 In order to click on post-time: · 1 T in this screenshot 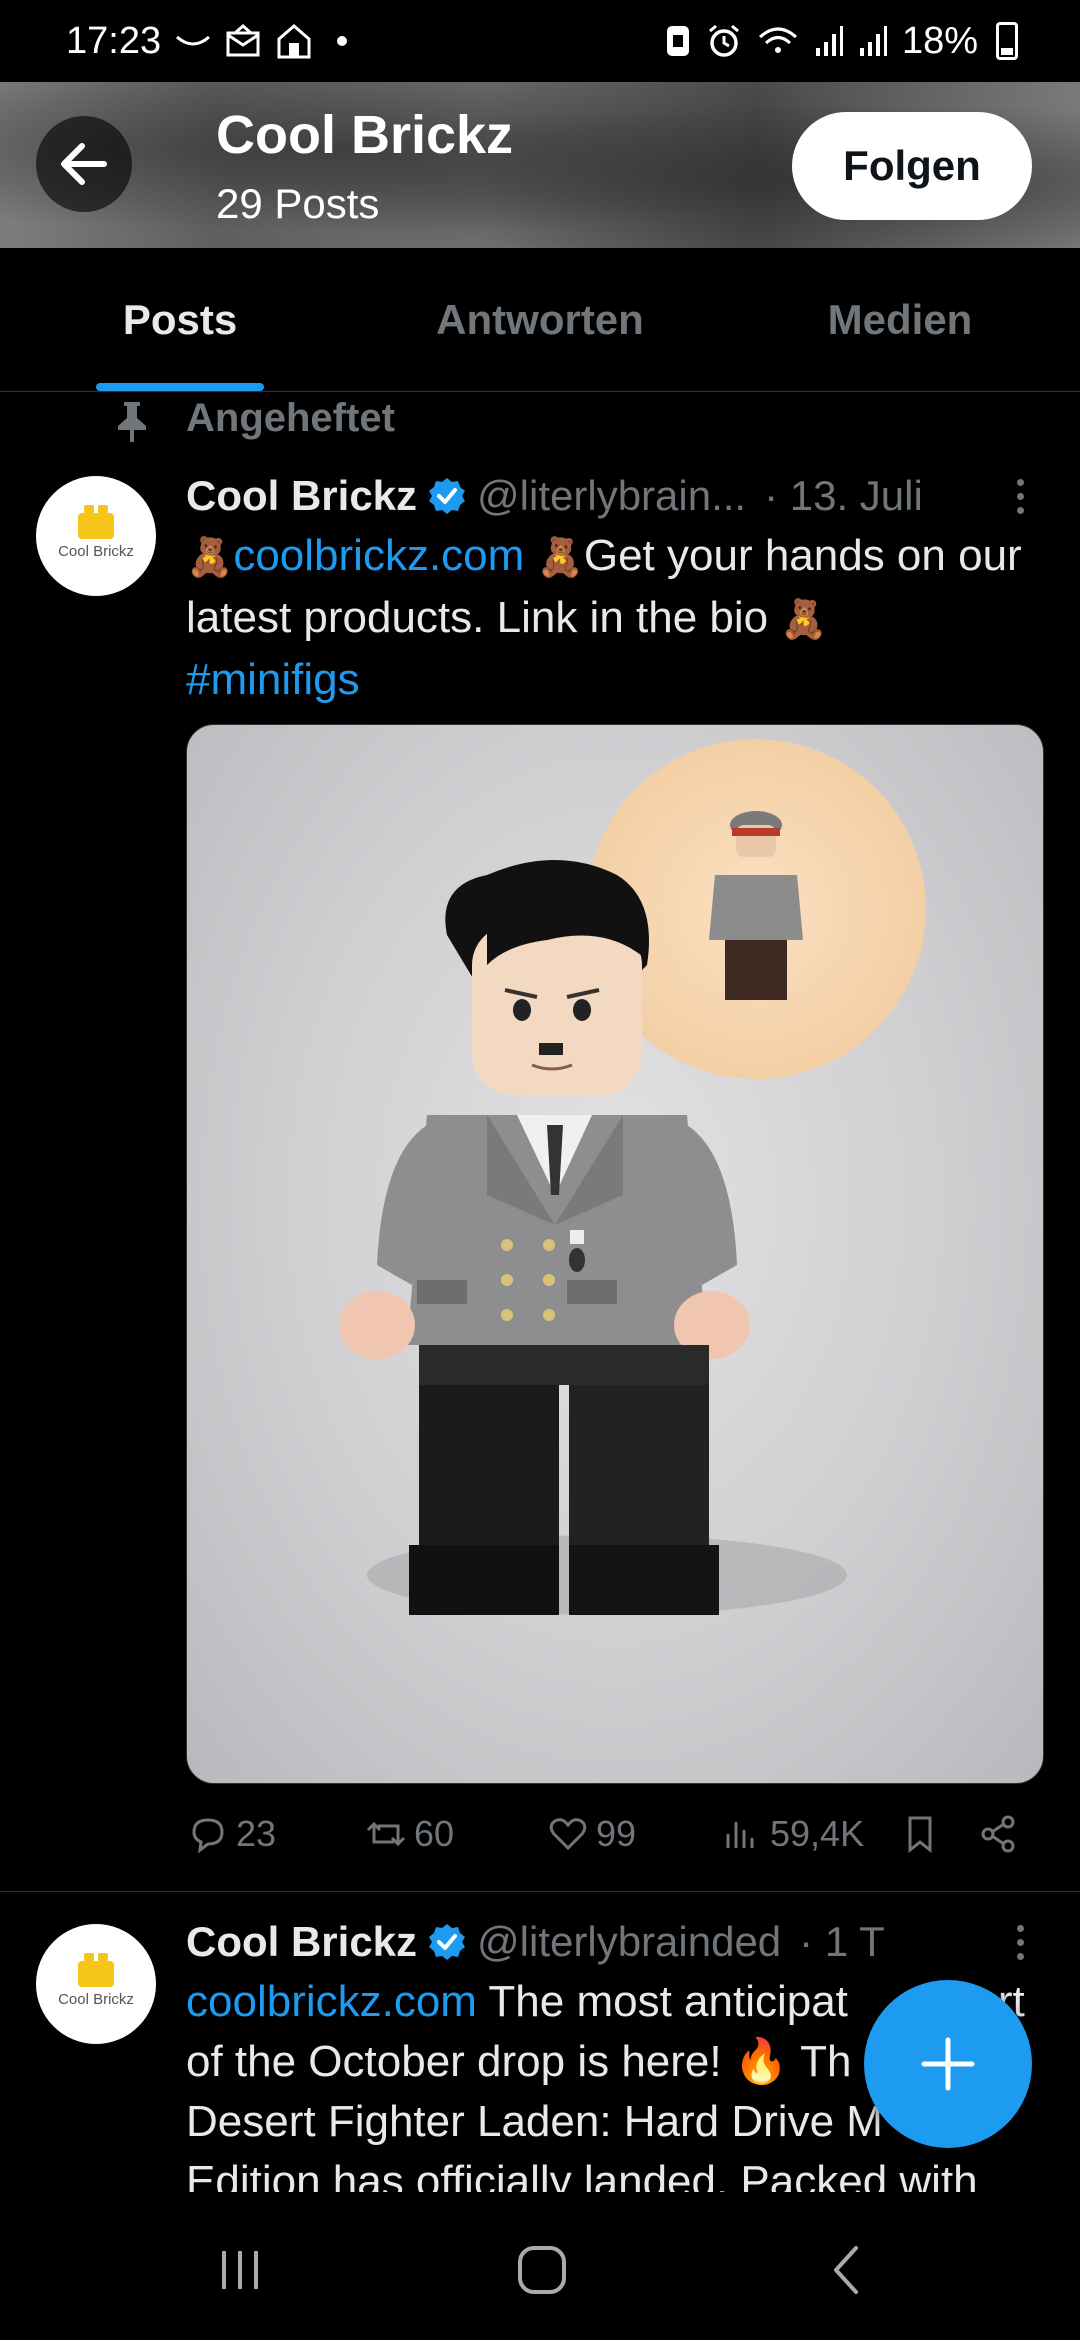, I will do `click(842, 1941)`.